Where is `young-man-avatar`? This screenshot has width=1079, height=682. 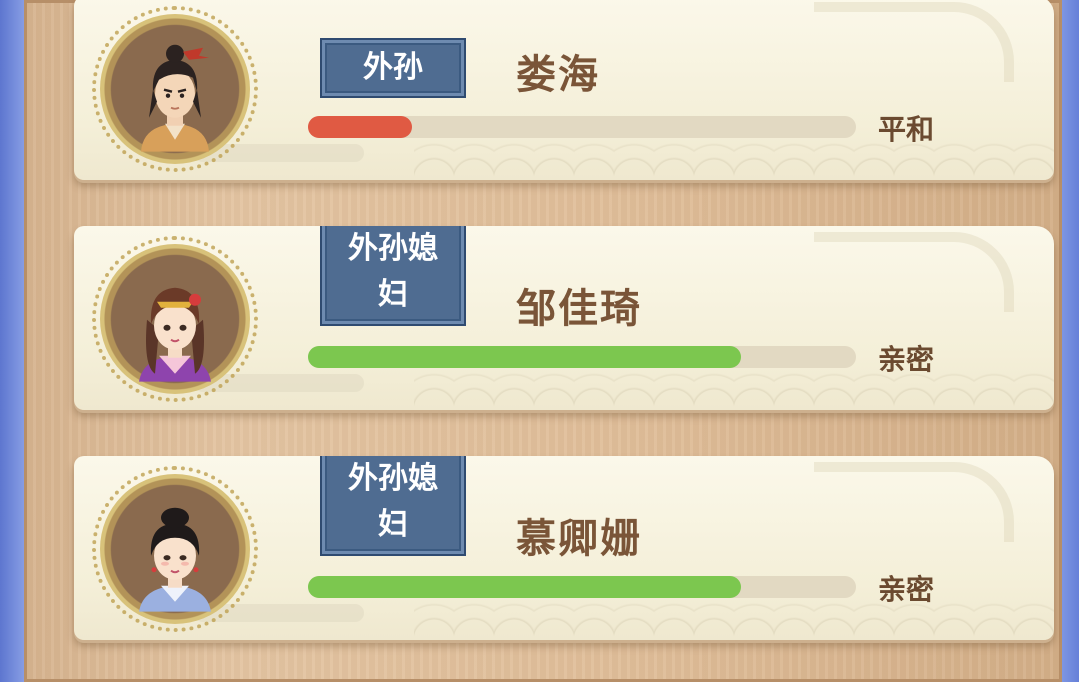 young-man-avatar is located at coordinates (175, 98).